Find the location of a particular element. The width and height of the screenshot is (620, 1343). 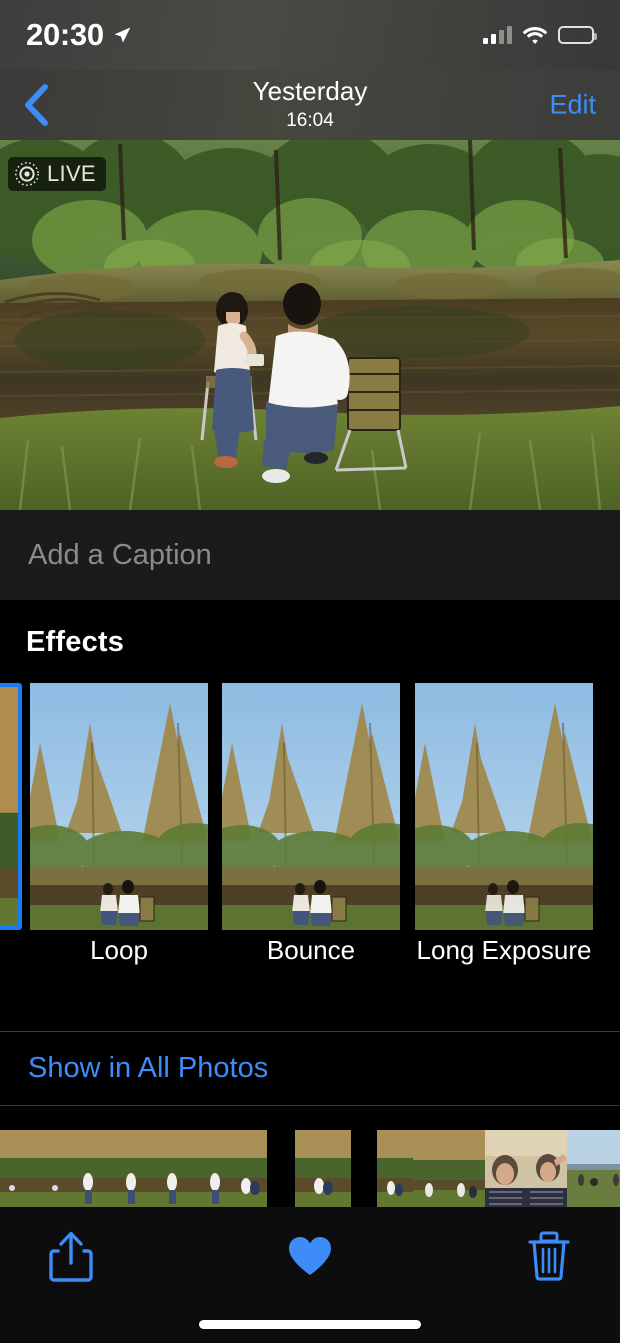

photo-filmstrip is located at coordinates (310, 1168).